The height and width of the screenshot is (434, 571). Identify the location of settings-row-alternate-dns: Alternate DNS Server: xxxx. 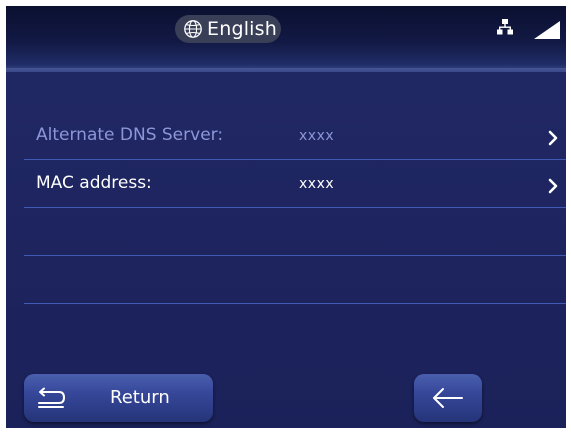
(295, 137).